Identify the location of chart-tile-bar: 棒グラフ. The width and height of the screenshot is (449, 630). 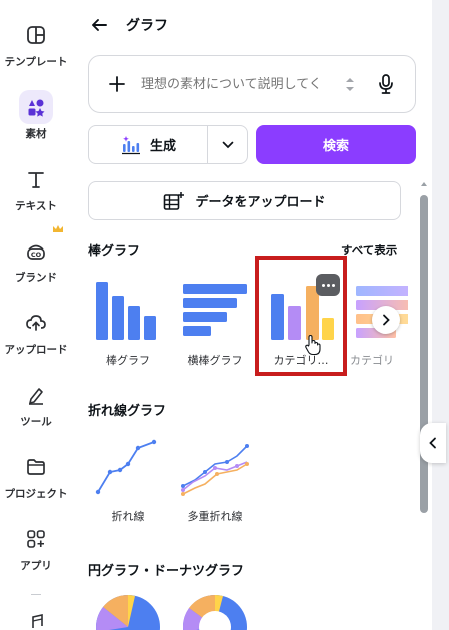
(128, 322).